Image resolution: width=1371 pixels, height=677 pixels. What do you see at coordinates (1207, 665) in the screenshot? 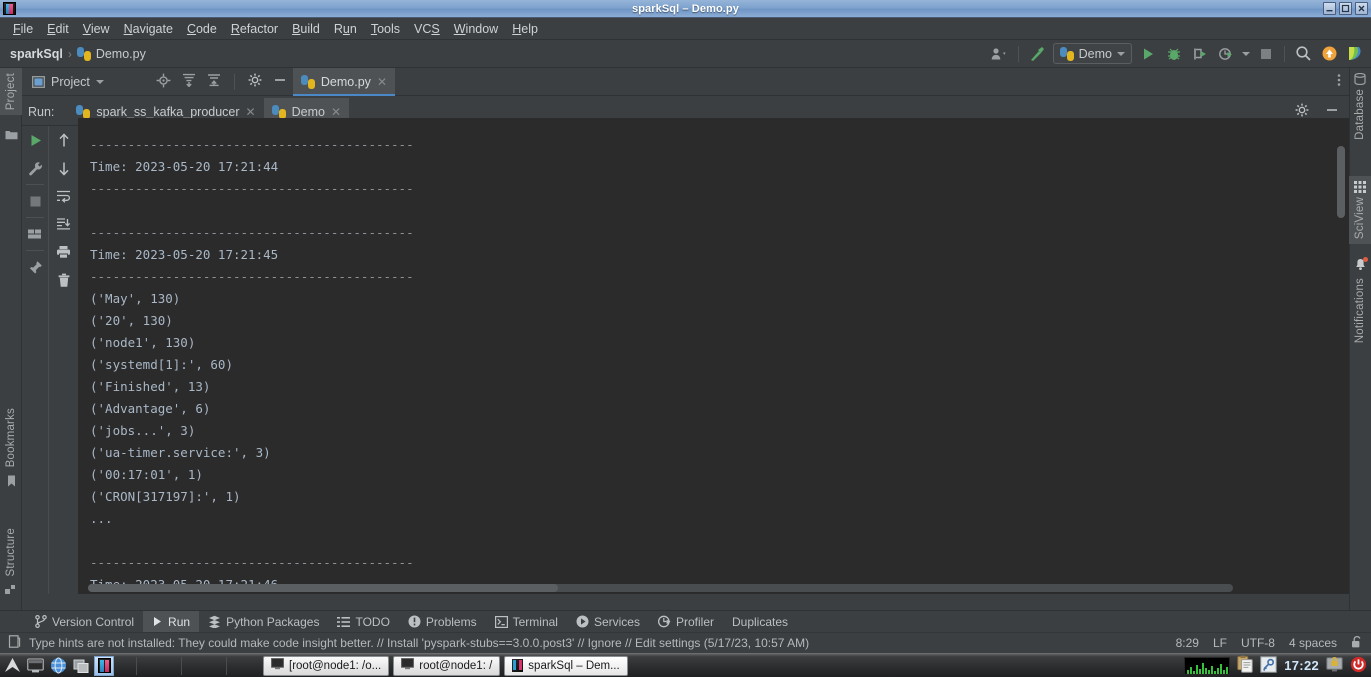
I see `cpu-graph-icon` at bounding box center [1207, 665].